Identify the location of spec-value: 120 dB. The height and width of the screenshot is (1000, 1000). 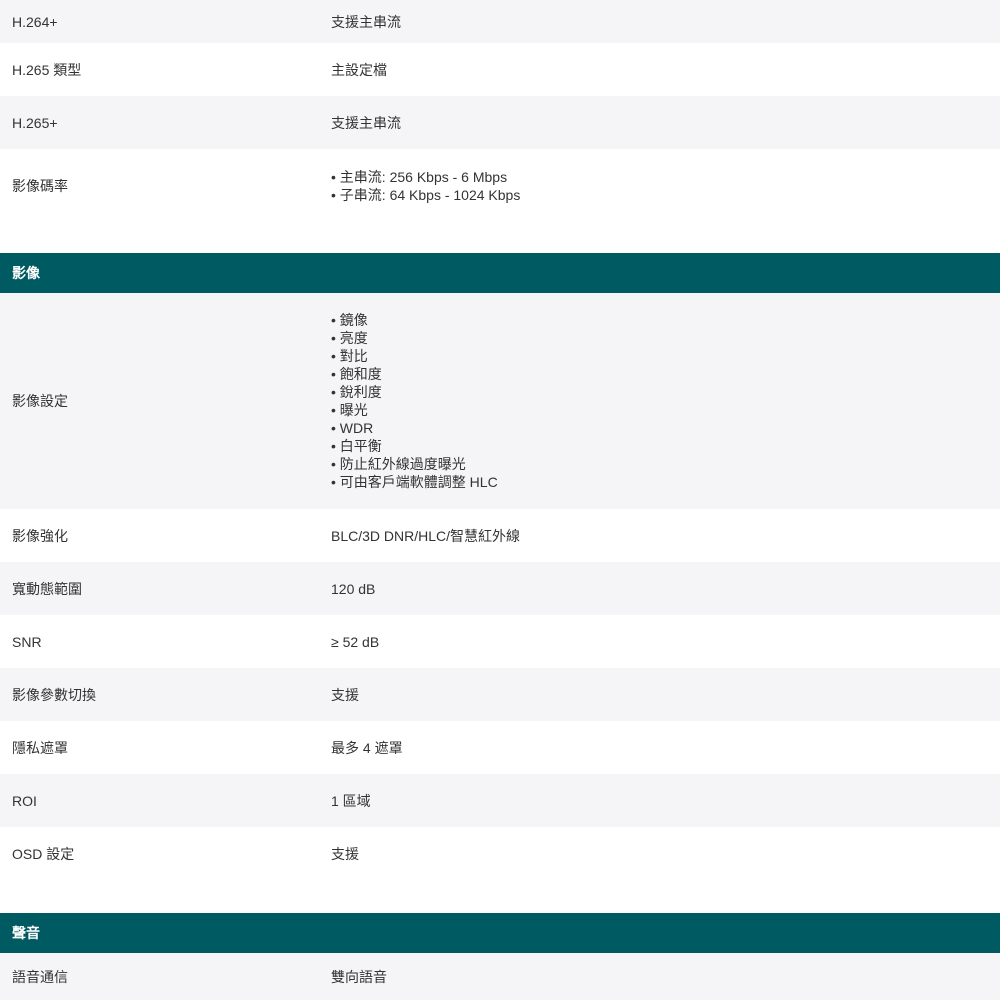
(353, 588).